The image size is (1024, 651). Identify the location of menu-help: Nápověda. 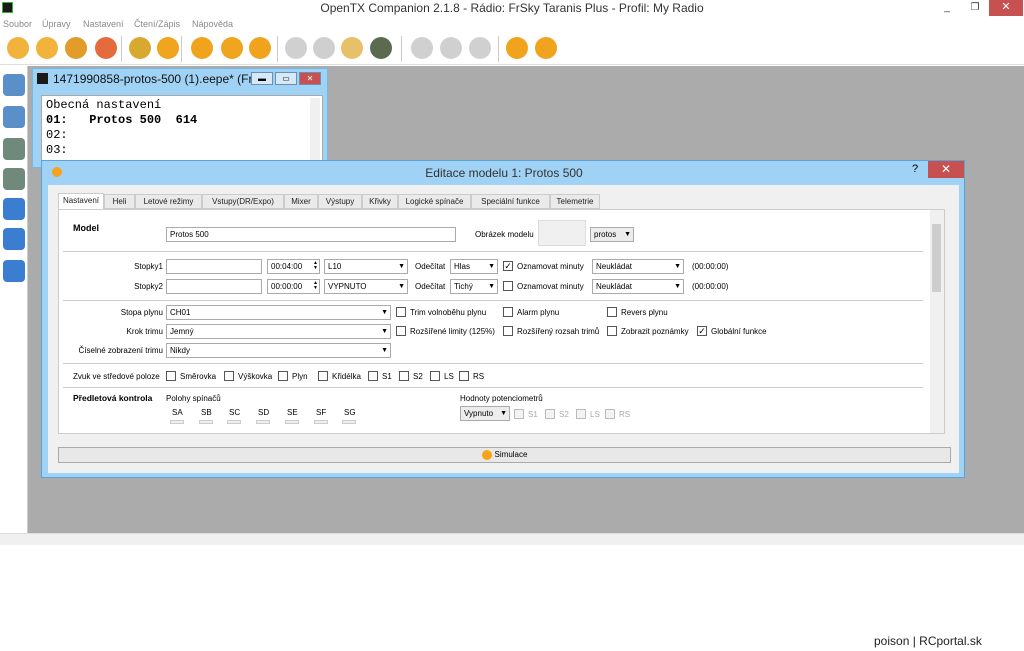
(212, 24).